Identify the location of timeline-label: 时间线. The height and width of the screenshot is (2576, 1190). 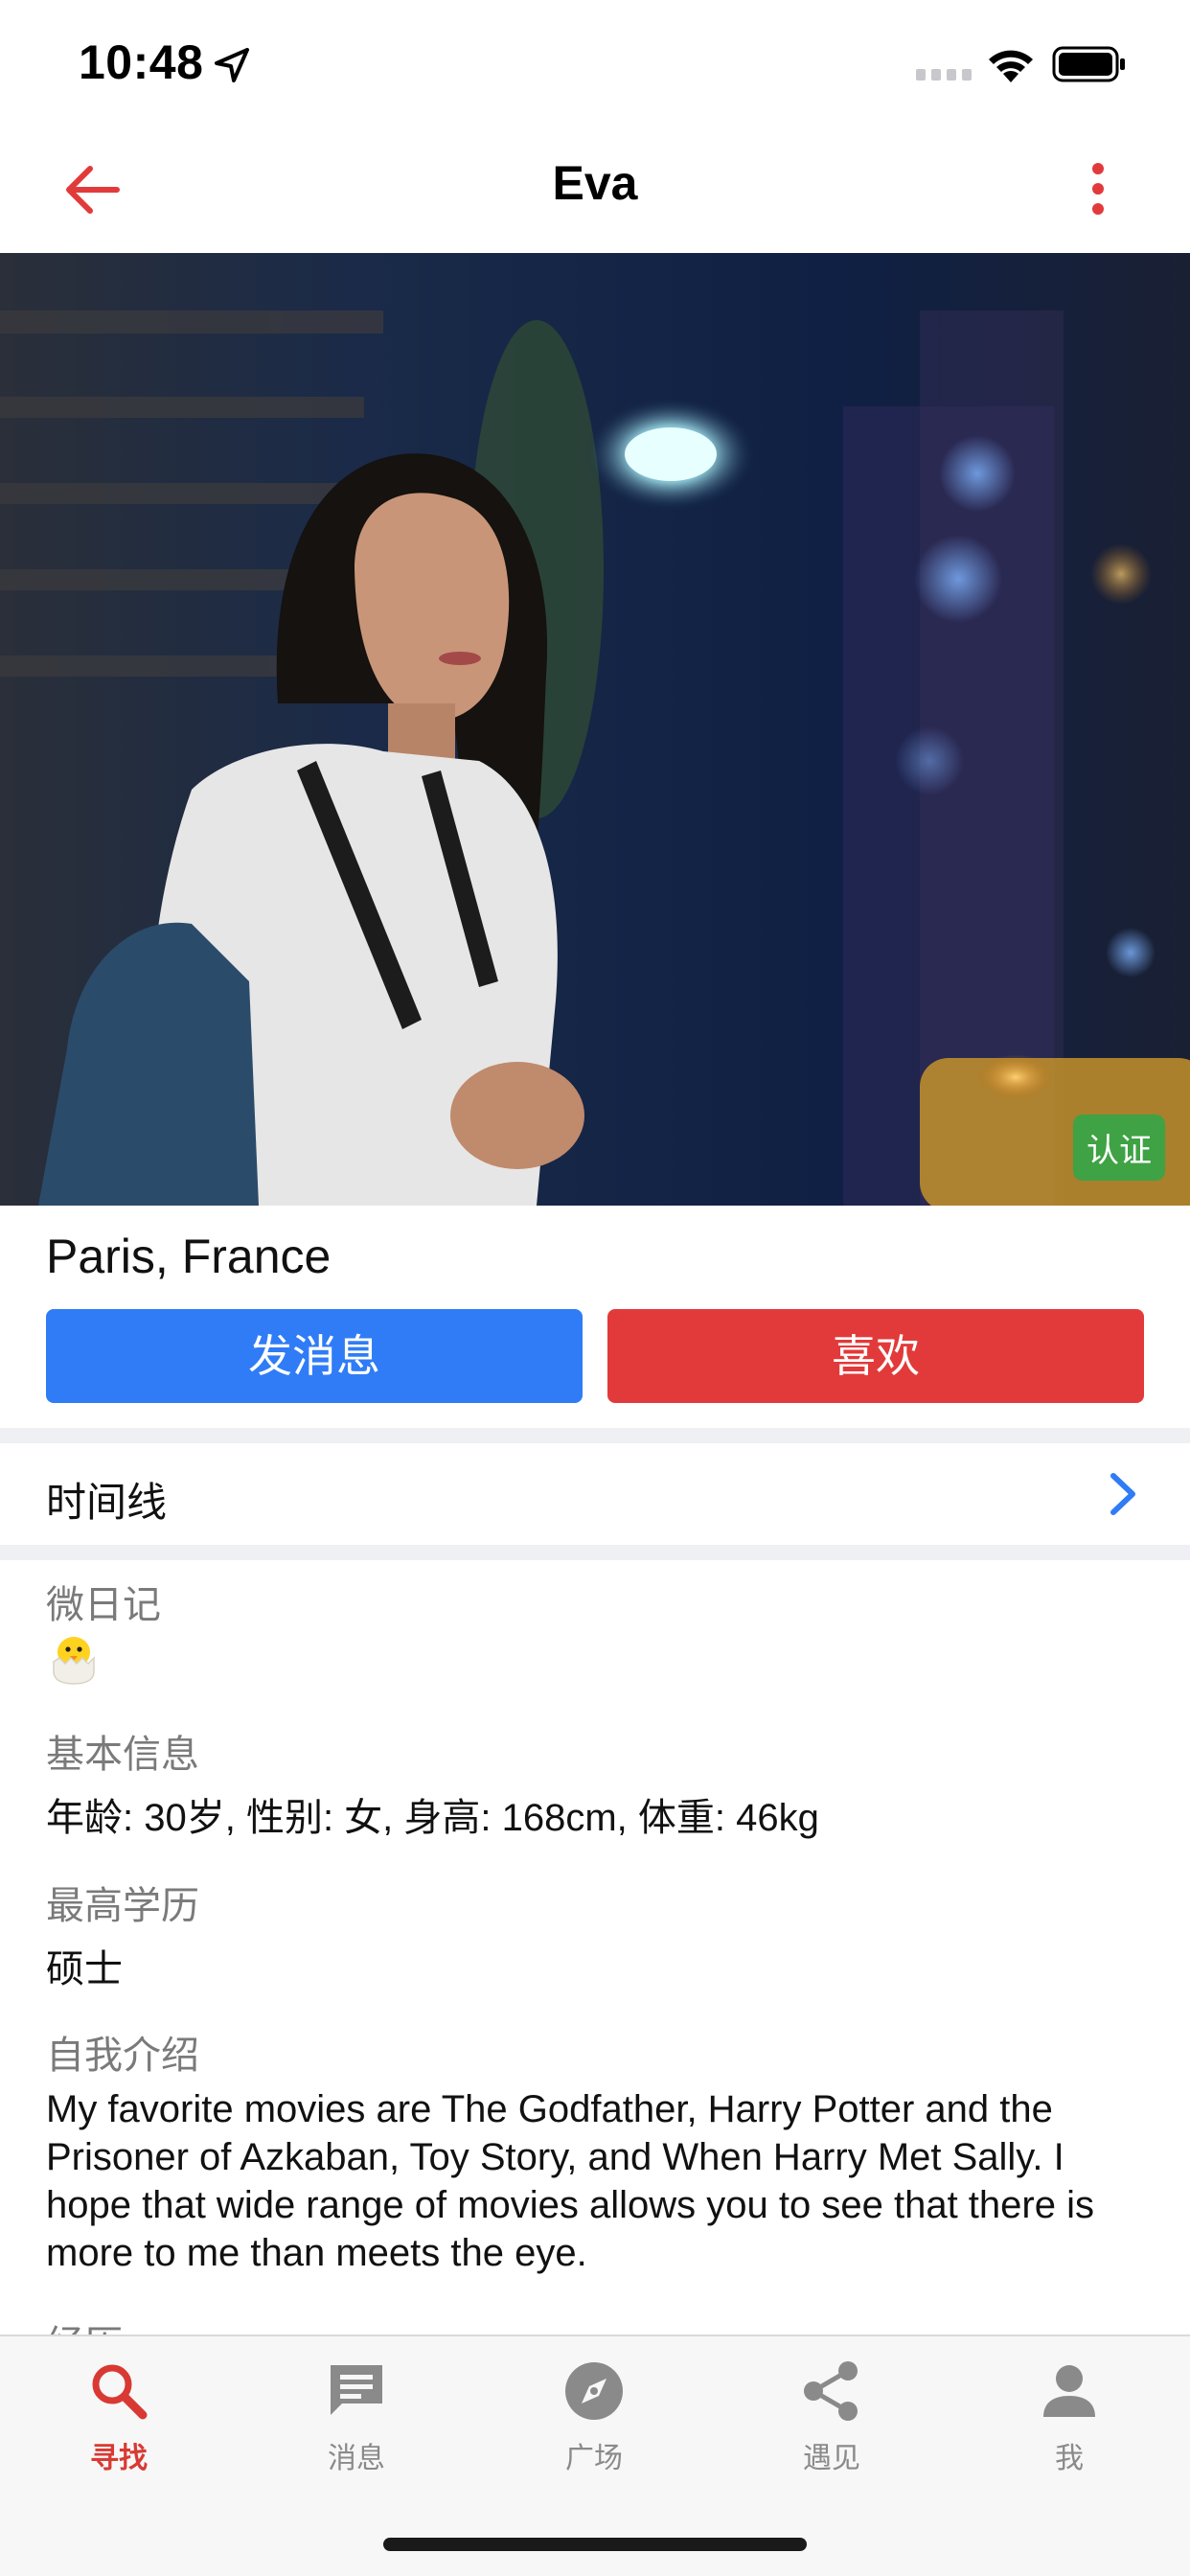
(107, 1502).